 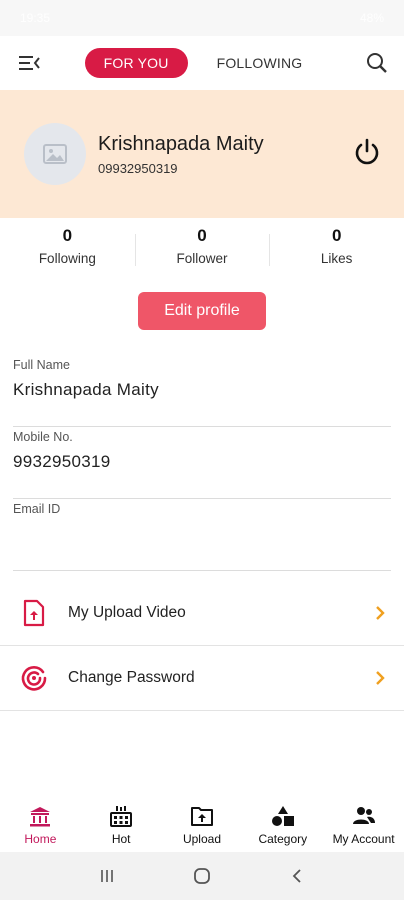 I want to click on mobile-field: Mobile No. 9932950319, so click(x=202, y=463).